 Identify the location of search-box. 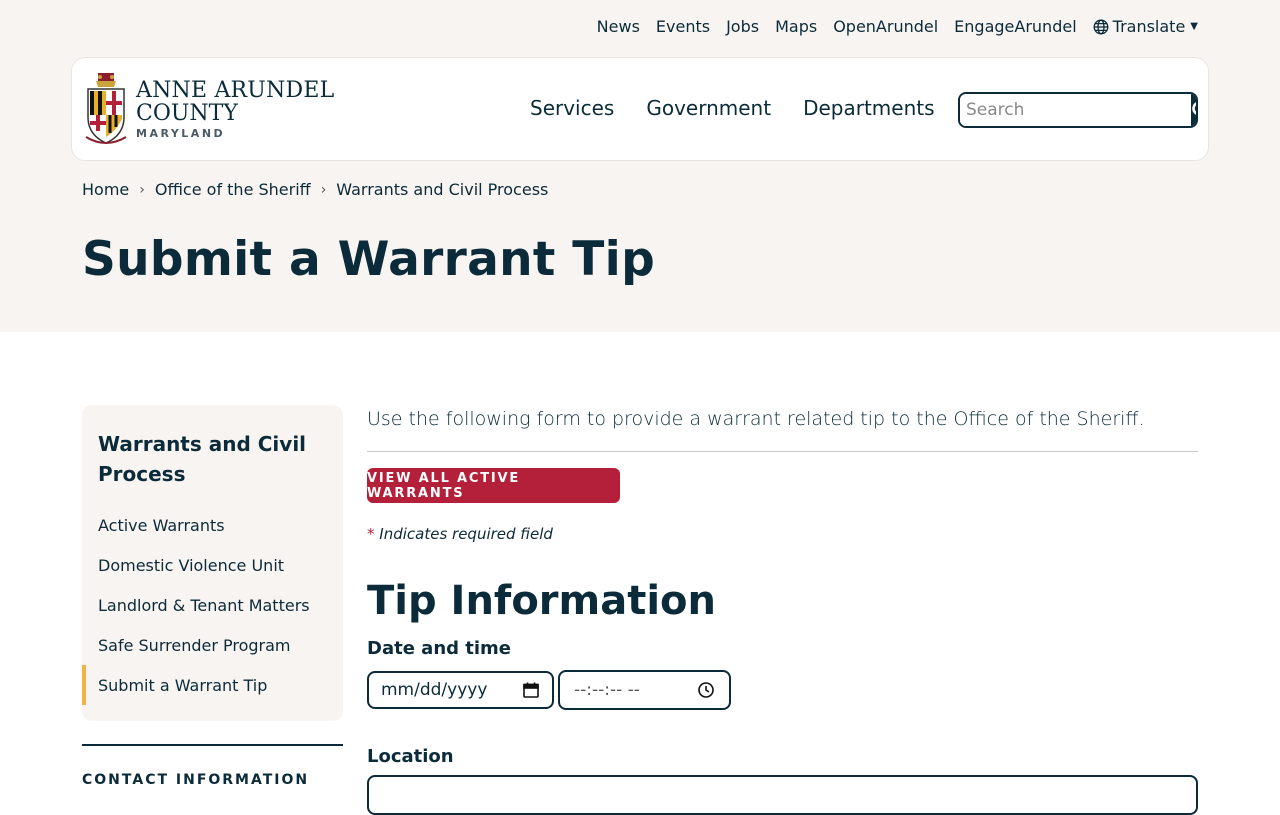
(1078, 110).